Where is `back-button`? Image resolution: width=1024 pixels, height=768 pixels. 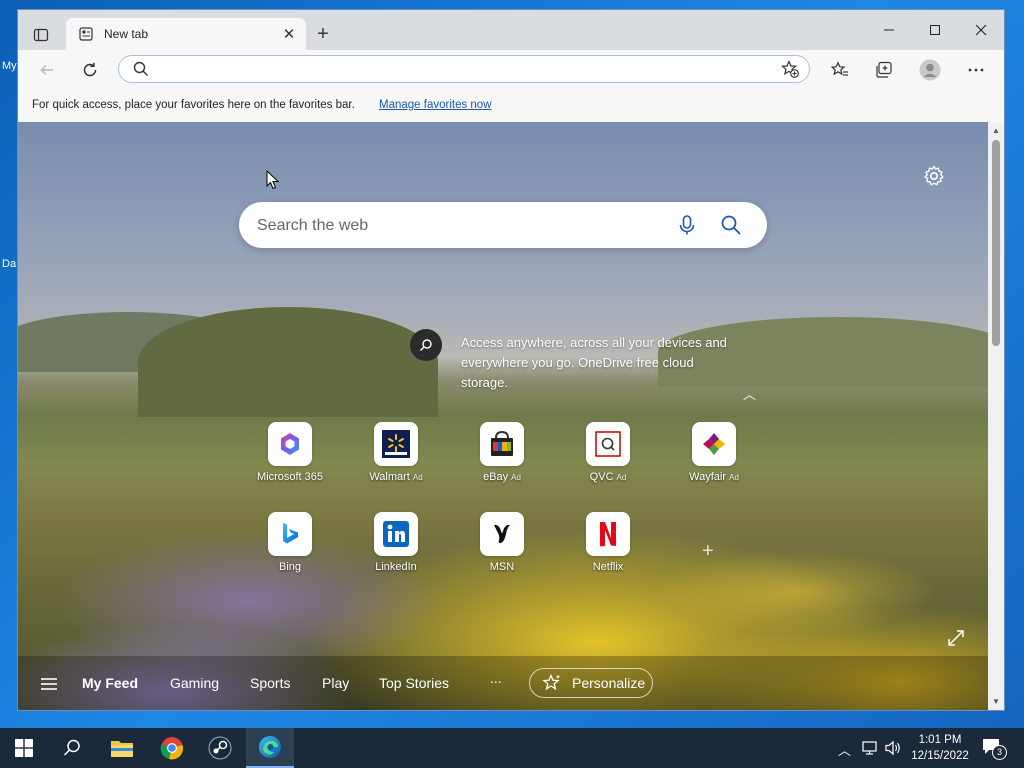
back-button is located at coordinates (47, 70).